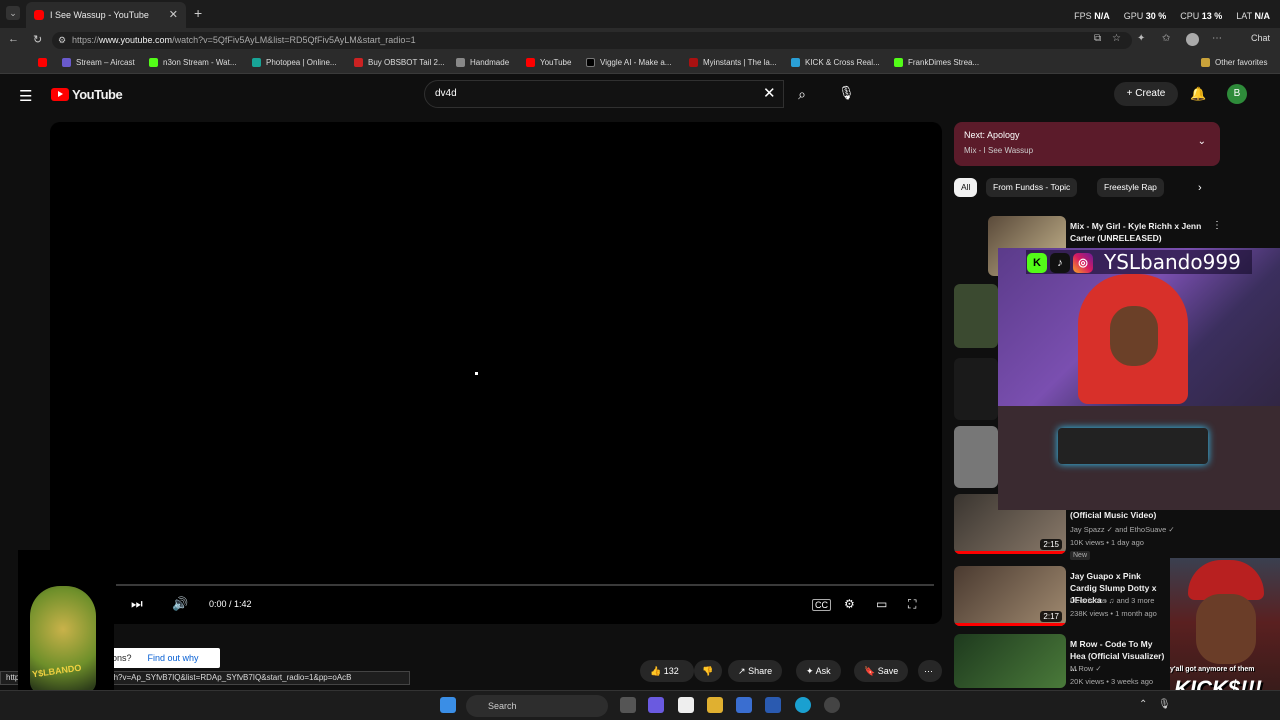 This screenshot has height=720, width=1280. What do you see at coordinates (744, 705) in the screenshot?
I see `photos-icon` at bounding box center [744, 705].